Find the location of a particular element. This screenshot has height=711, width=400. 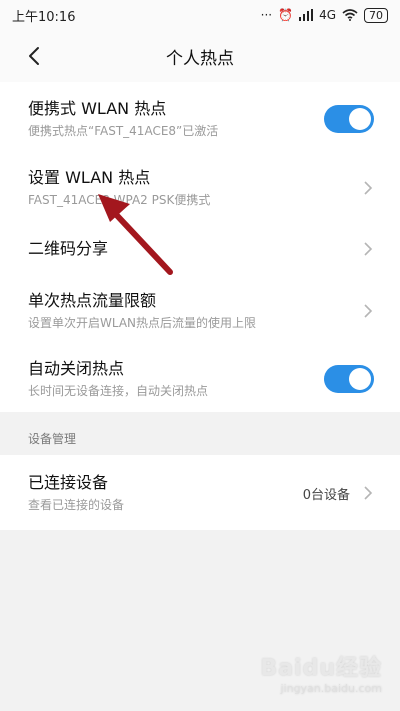

watermark: Baidu经验 jingyan.baidu.com is located at coordinates (321, 672).